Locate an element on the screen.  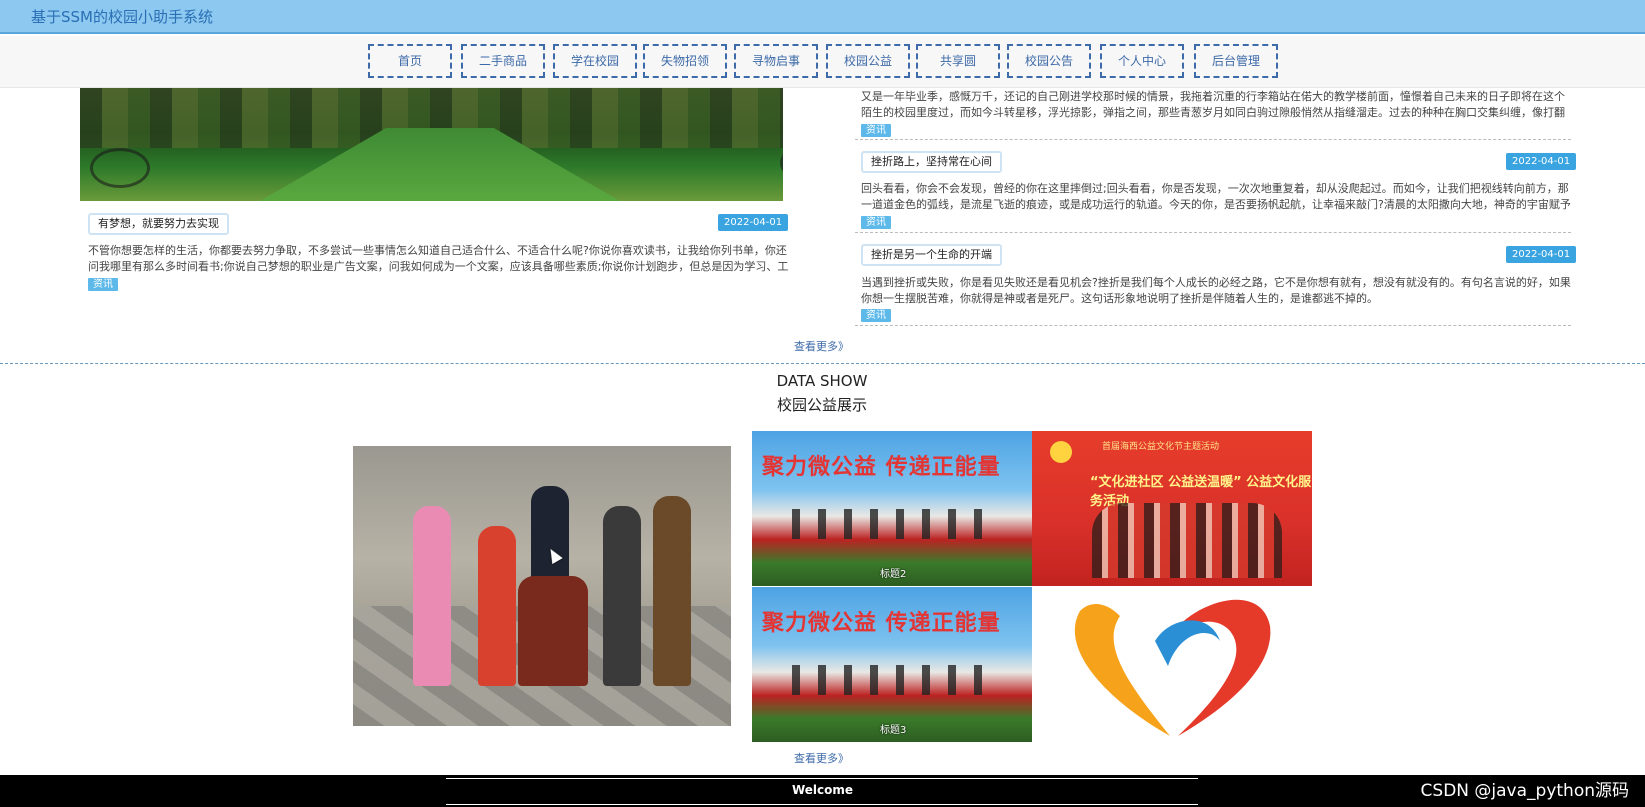
photo-caption: 标题2 is located at coordinates (893, 574).